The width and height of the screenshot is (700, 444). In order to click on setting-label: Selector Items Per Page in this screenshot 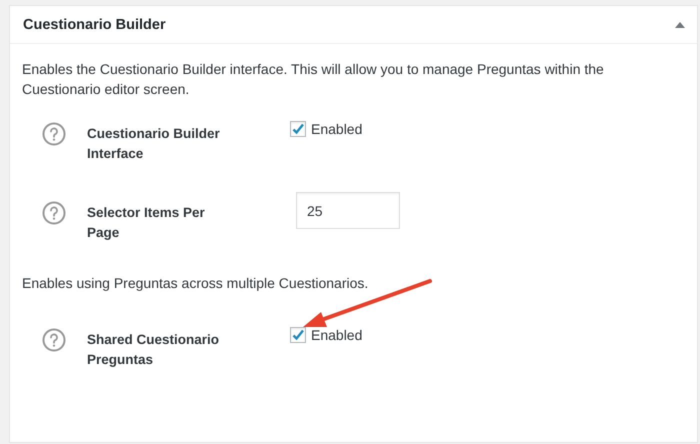, I will do `click(146, 223)`.